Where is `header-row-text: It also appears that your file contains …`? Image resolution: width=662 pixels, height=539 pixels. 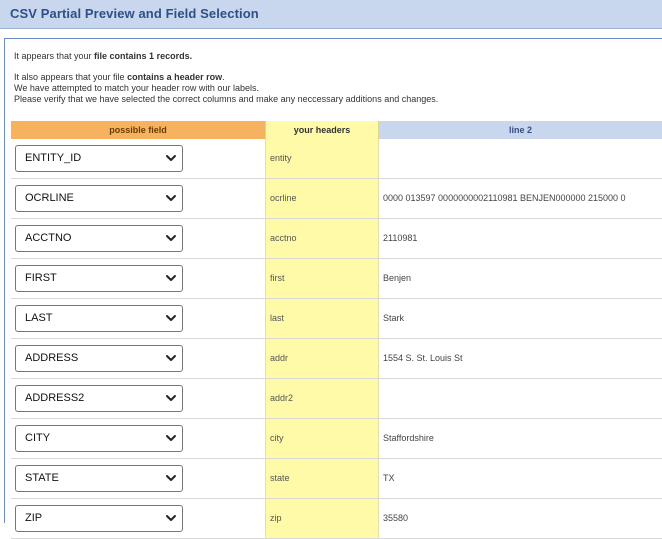 header-row-text: It also appears that your file contains … is located at coordinates (119, 77).